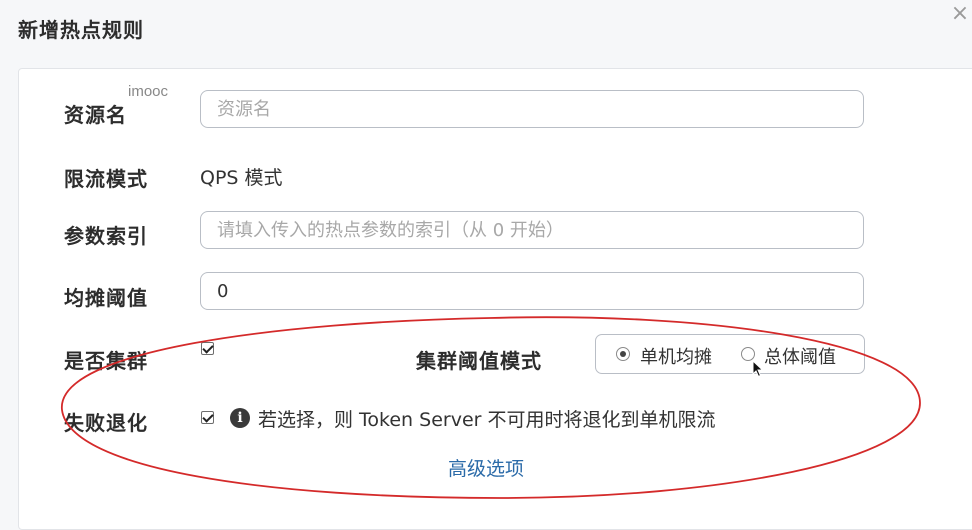  I want to click on info-icon: i, so click(240, 418).